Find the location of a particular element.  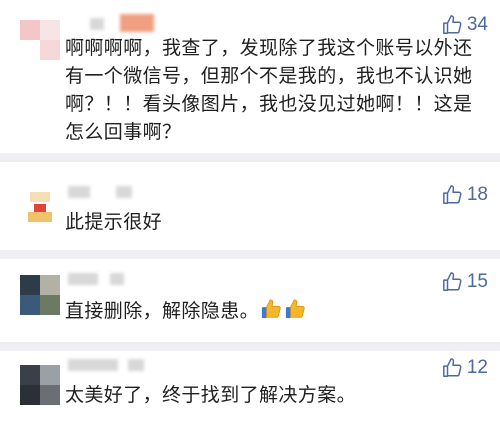

like-count: 12 is located at coordinates (477, 367).